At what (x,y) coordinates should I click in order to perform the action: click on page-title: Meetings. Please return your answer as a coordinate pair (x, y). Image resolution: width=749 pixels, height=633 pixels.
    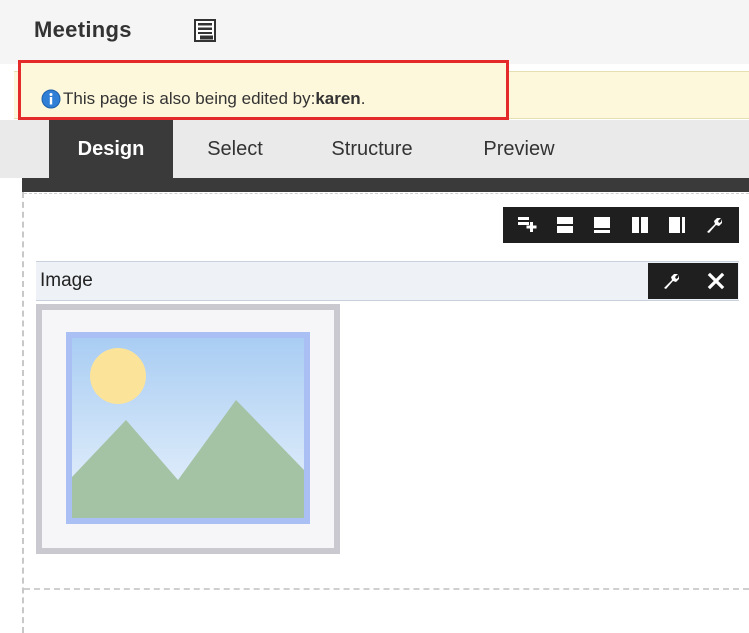
    Looking at the image, I should click on (83, 29).